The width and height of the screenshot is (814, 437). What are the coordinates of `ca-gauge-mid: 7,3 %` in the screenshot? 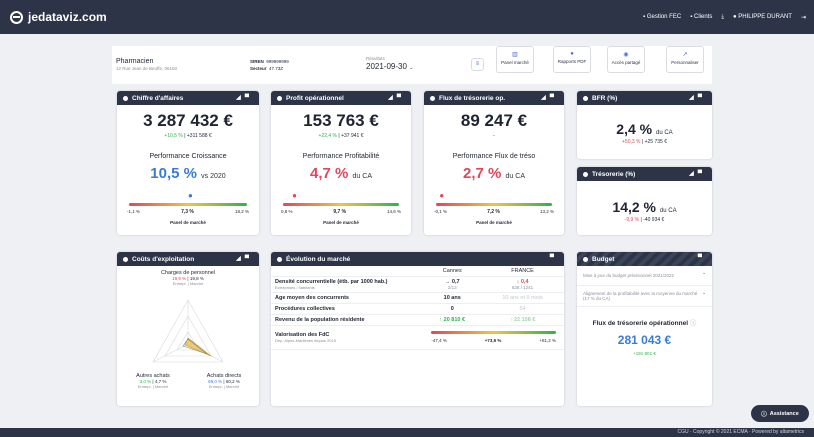 It's located at (187, 212).